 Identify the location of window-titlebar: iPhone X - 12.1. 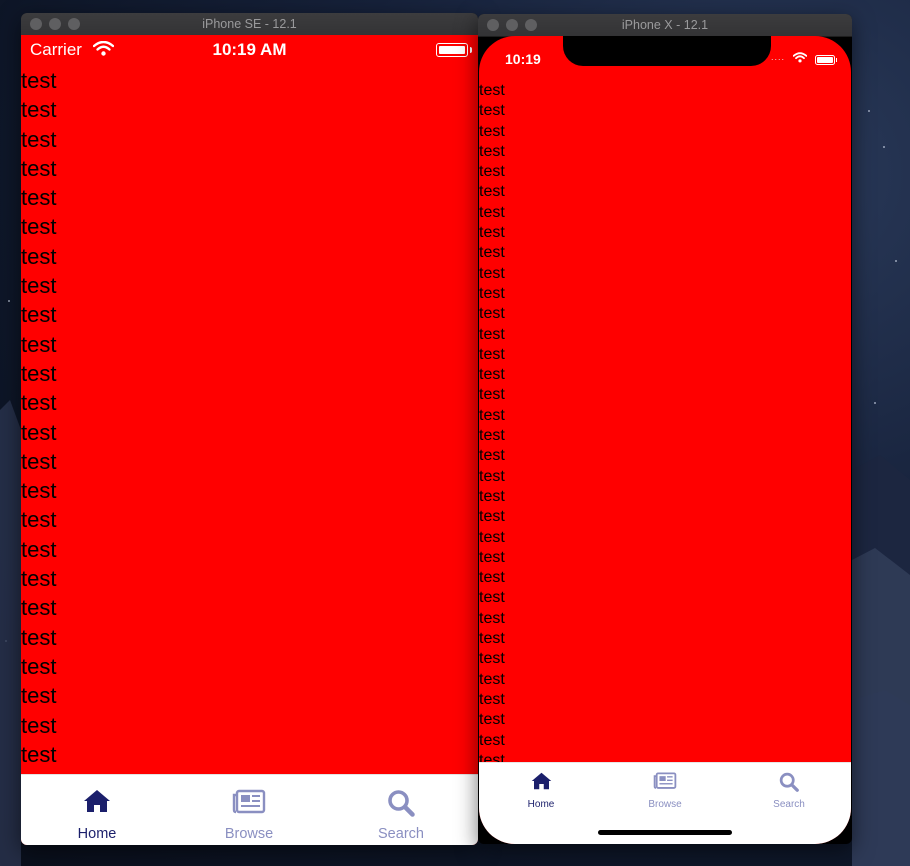
(665, 25).